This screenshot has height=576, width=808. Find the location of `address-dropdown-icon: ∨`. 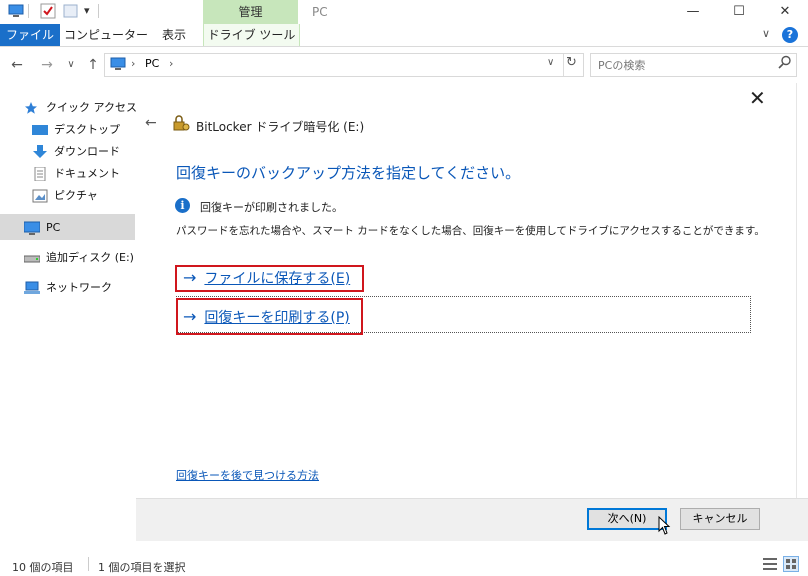

address-dropdown-icon: ∨ is located at coordinates (550, 62).